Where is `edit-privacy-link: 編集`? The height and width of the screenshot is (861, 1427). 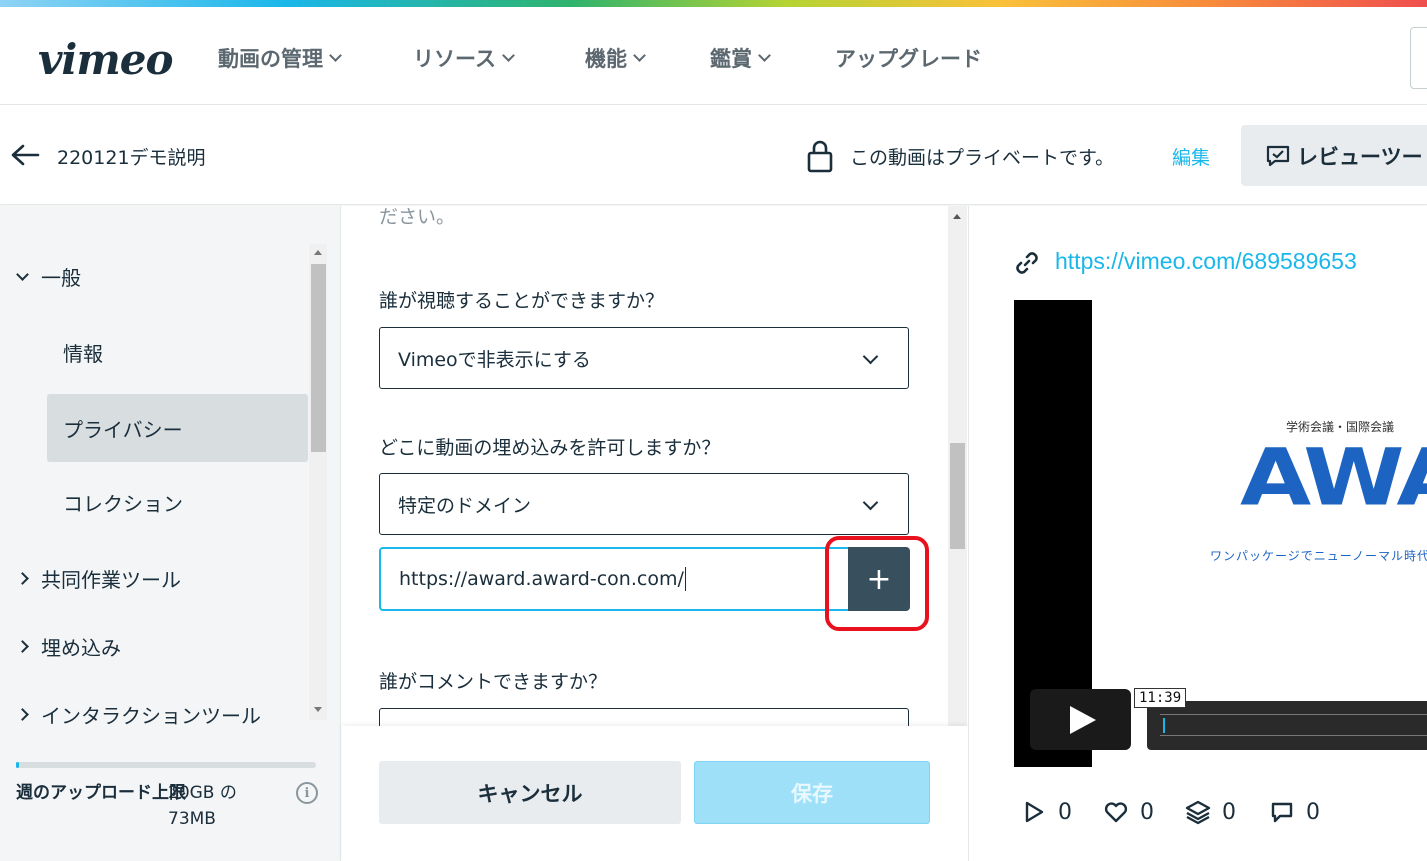
edit-privacy-link: 編集 is located at coordinates (1191, 156).